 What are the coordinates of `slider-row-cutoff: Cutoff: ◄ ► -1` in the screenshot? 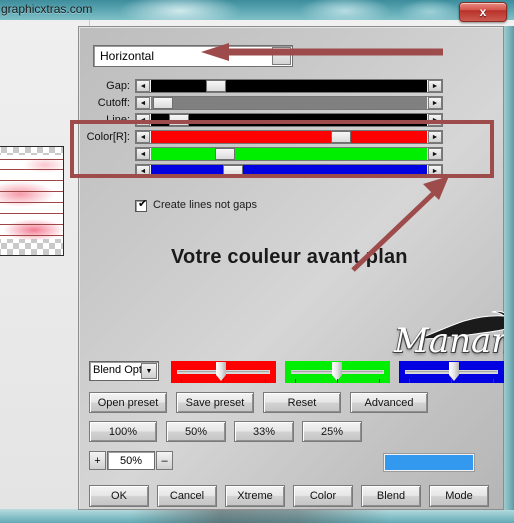 It's located at (306, 103).